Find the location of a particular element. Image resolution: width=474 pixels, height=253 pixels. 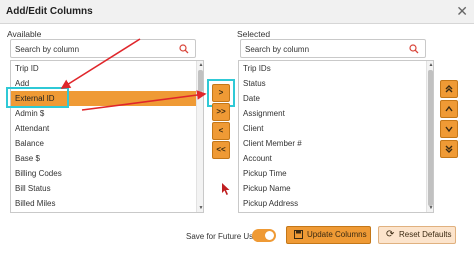

dialog-title: Add/Edit Columns is located at coordinates (49, 11).